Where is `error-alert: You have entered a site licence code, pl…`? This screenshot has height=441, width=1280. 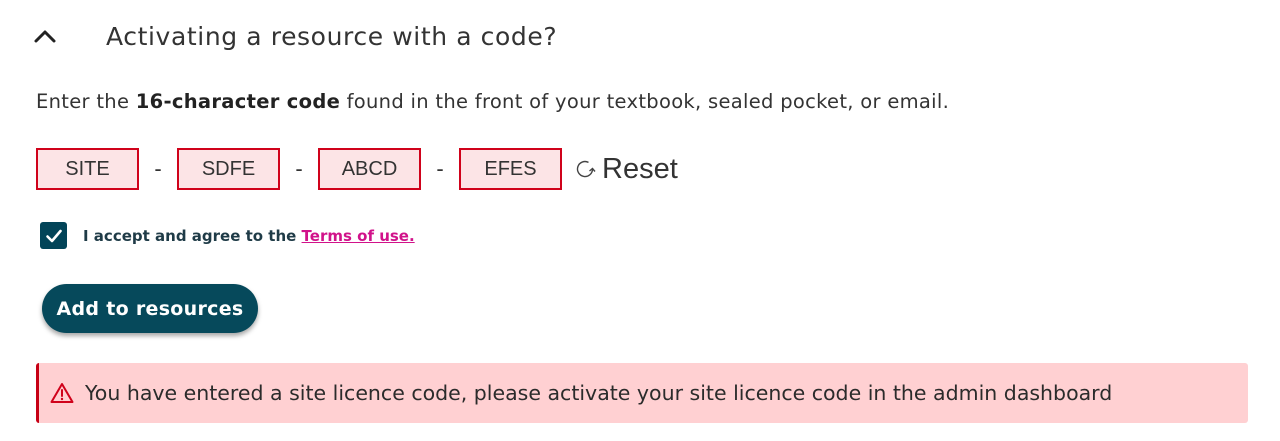 error-alert: You have entered a site licence code, pl… is located at coordinates (642, 393).